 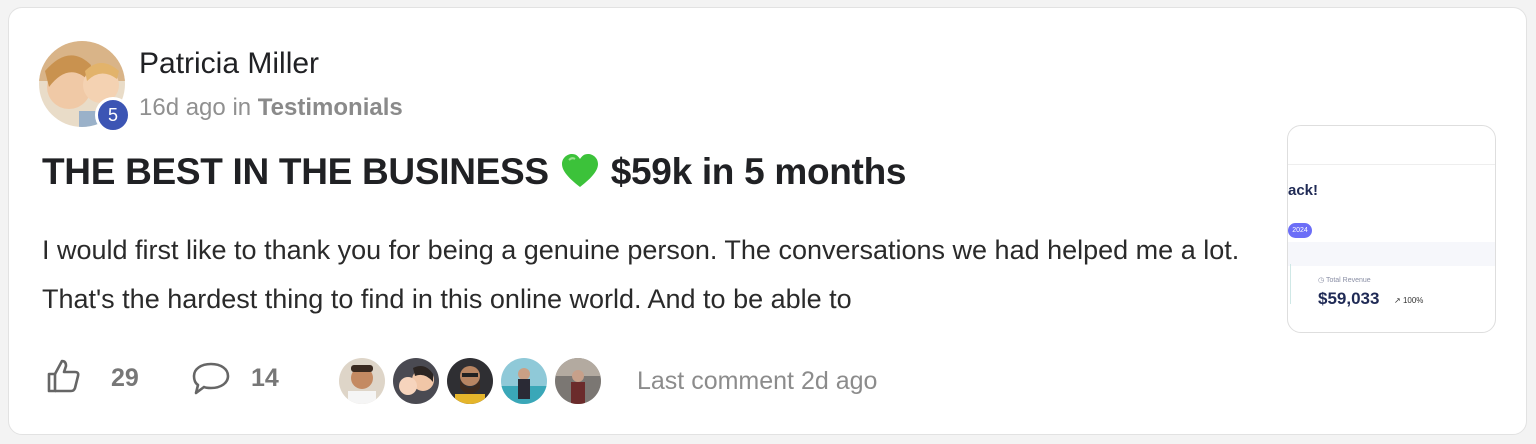 I want to click on like-count: 29, so click(x=125, y=378).